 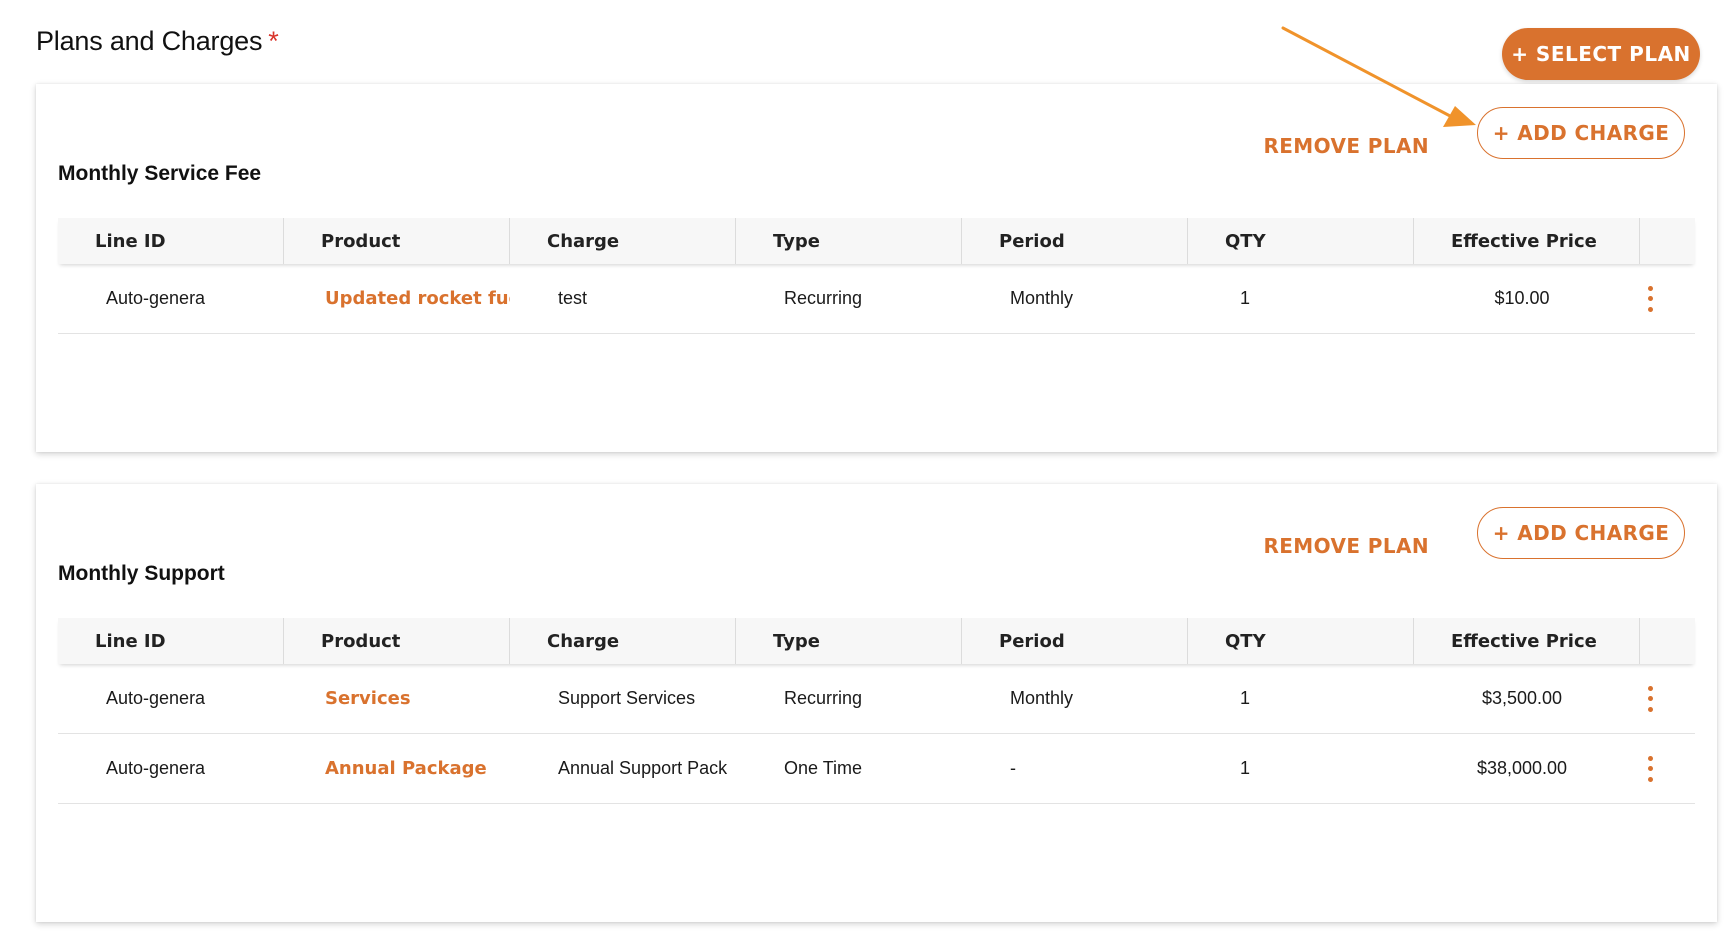 What do you see at coordinates (160, 173) in the screenshot?
I see `plan-name: Monthly Service Fee` at bounding box center [160, 173].